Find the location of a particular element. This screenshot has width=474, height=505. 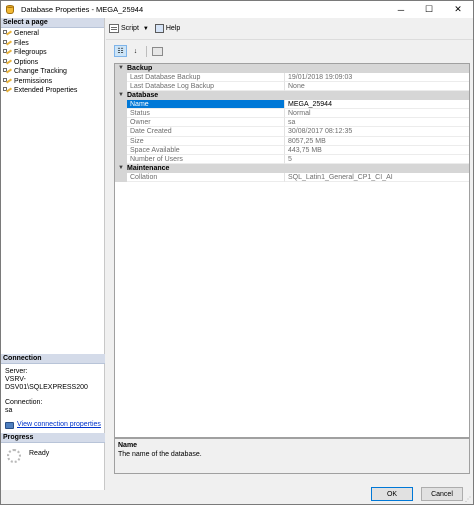

categorized-button: ☷ is located at coordinates (120, 51).